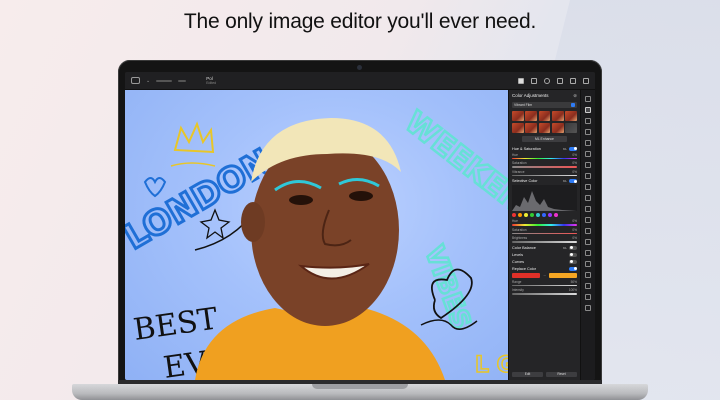  What do you see at coordinates (360, 21) in the screenshot?
I see `page-headline: The only image editor you'll ever need.` at bounding box center [360, 21].